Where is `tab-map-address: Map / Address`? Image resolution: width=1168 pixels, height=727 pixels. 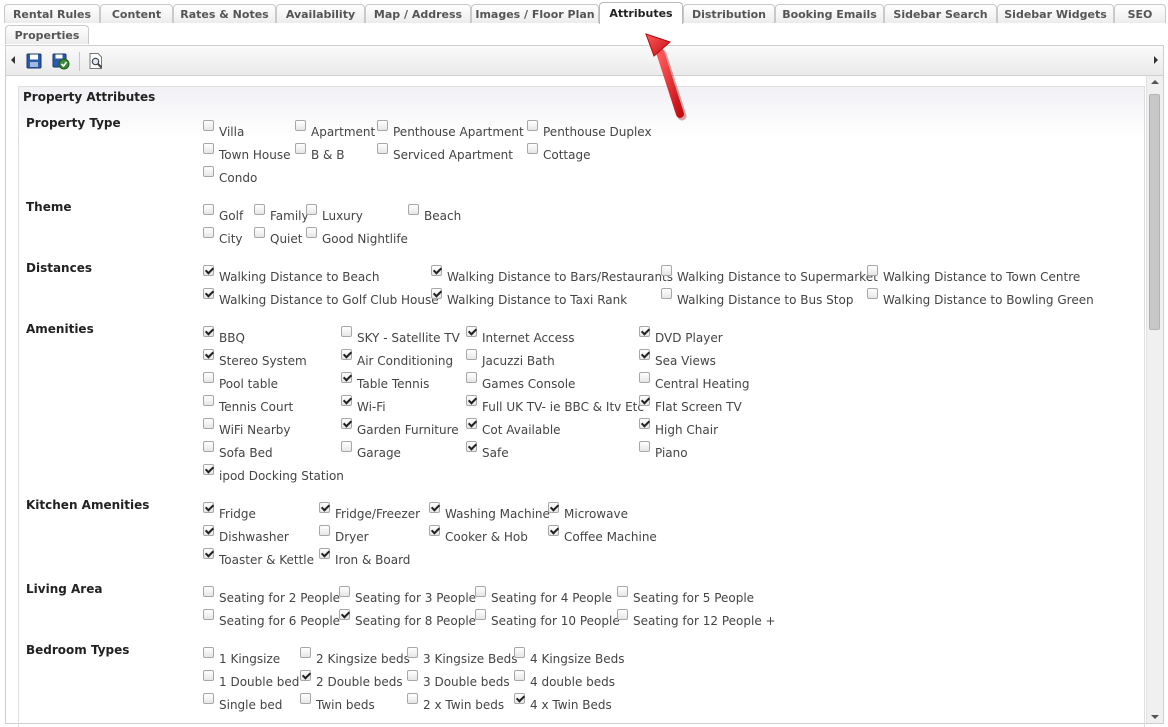
tab-map-address: Map / Address is located at coordinates (418, 13).